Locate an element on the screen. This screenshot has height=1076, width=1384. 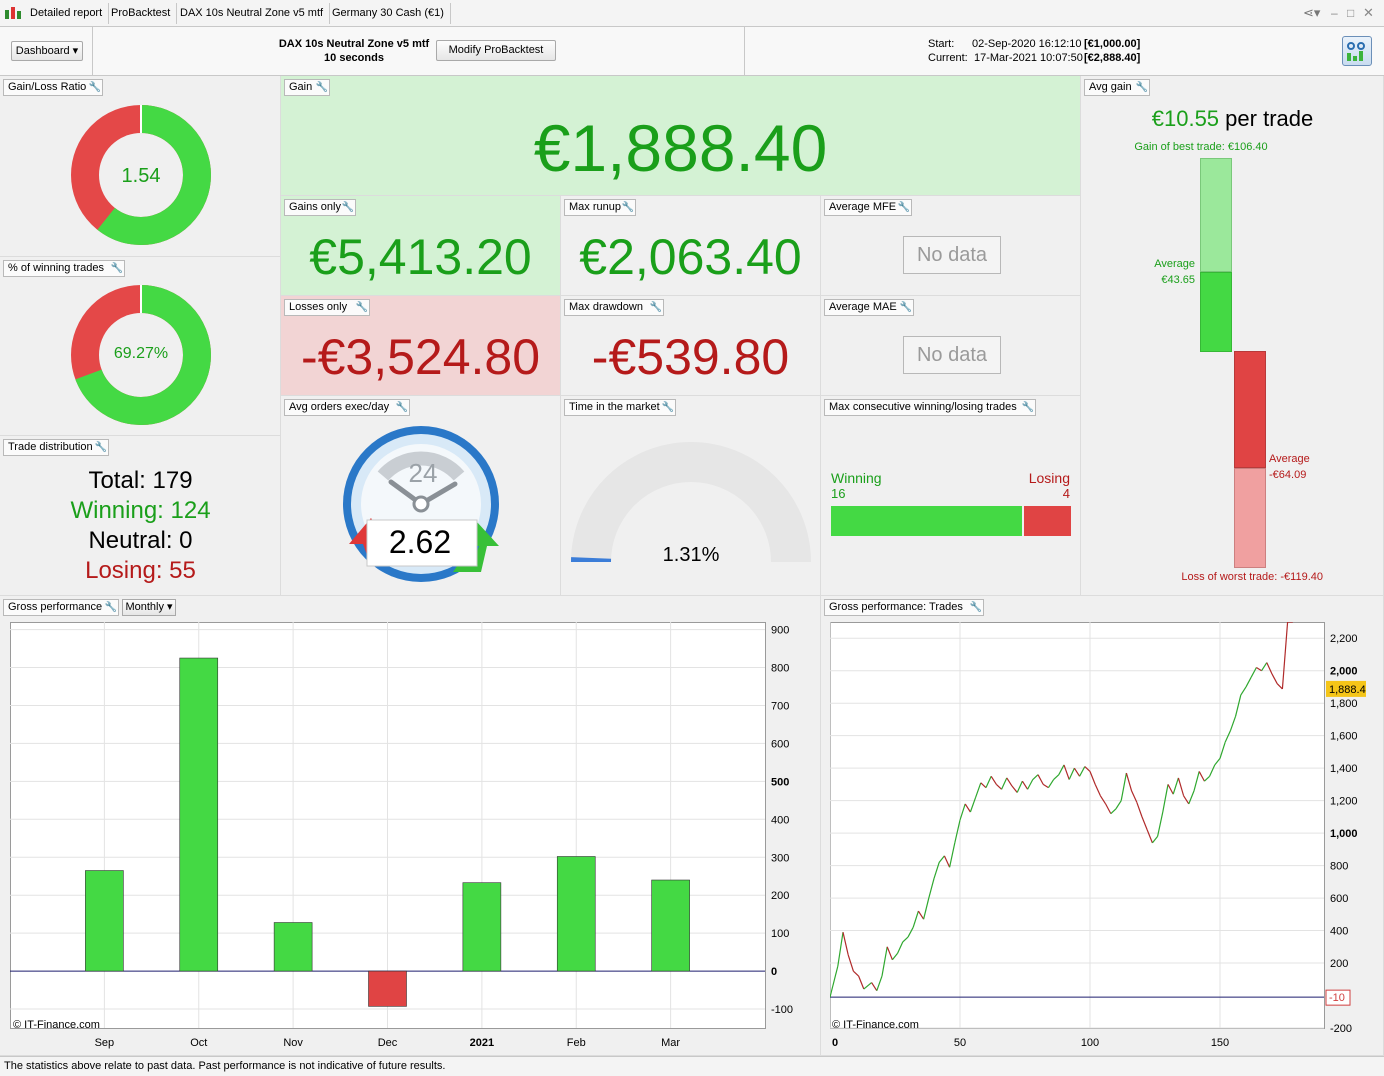
header-divider is located at coordinates (92, 51).